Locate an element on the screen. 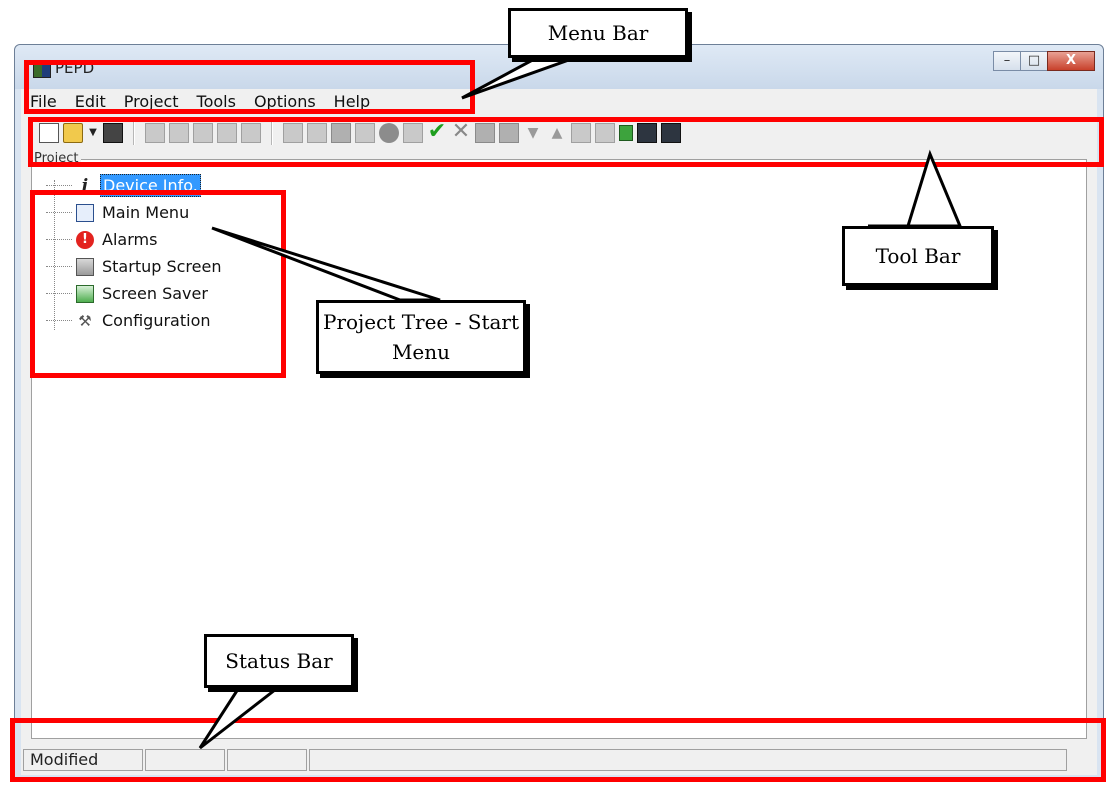 The image size is (1109, 787). menu-file: File is located at coordinates (43, 101).